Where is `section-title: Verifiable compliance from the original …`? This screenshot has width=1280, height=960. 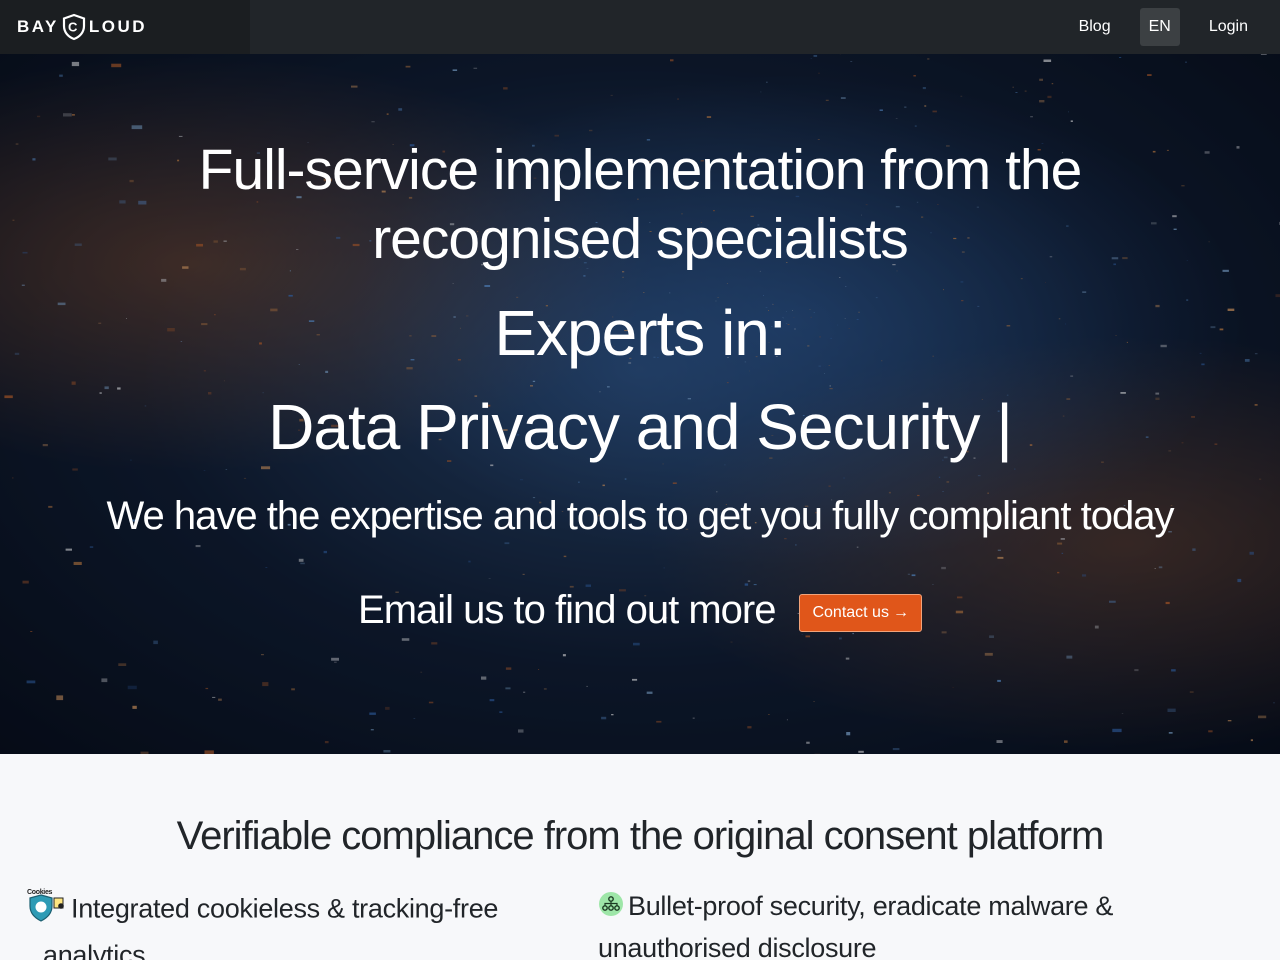 section-title: Verifiable compliance from the original … is located at coordinates (640, 836).